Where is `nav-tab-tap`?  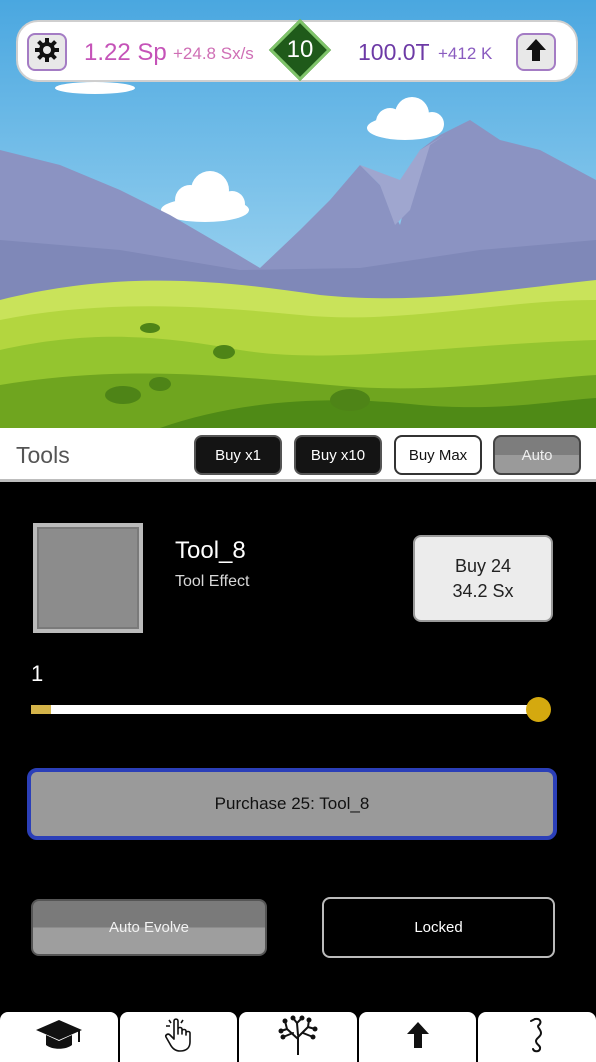 nav-tab-tap is located at coordinates (178, 1037).